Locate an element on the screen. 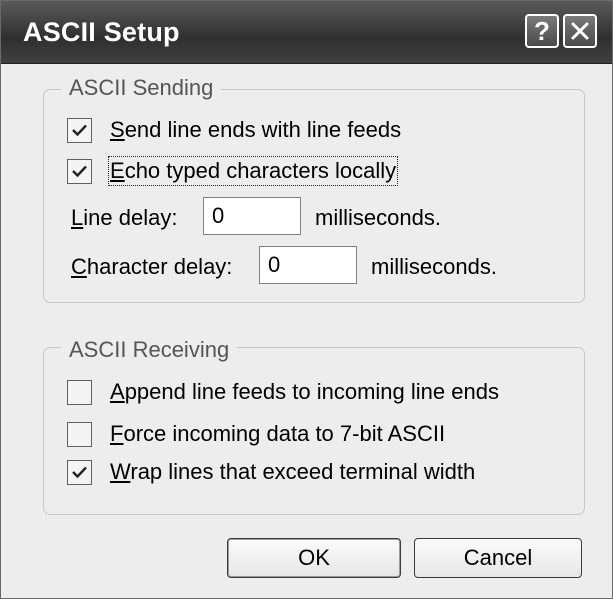  help-icon: ? is located at coordinates (542, 31).